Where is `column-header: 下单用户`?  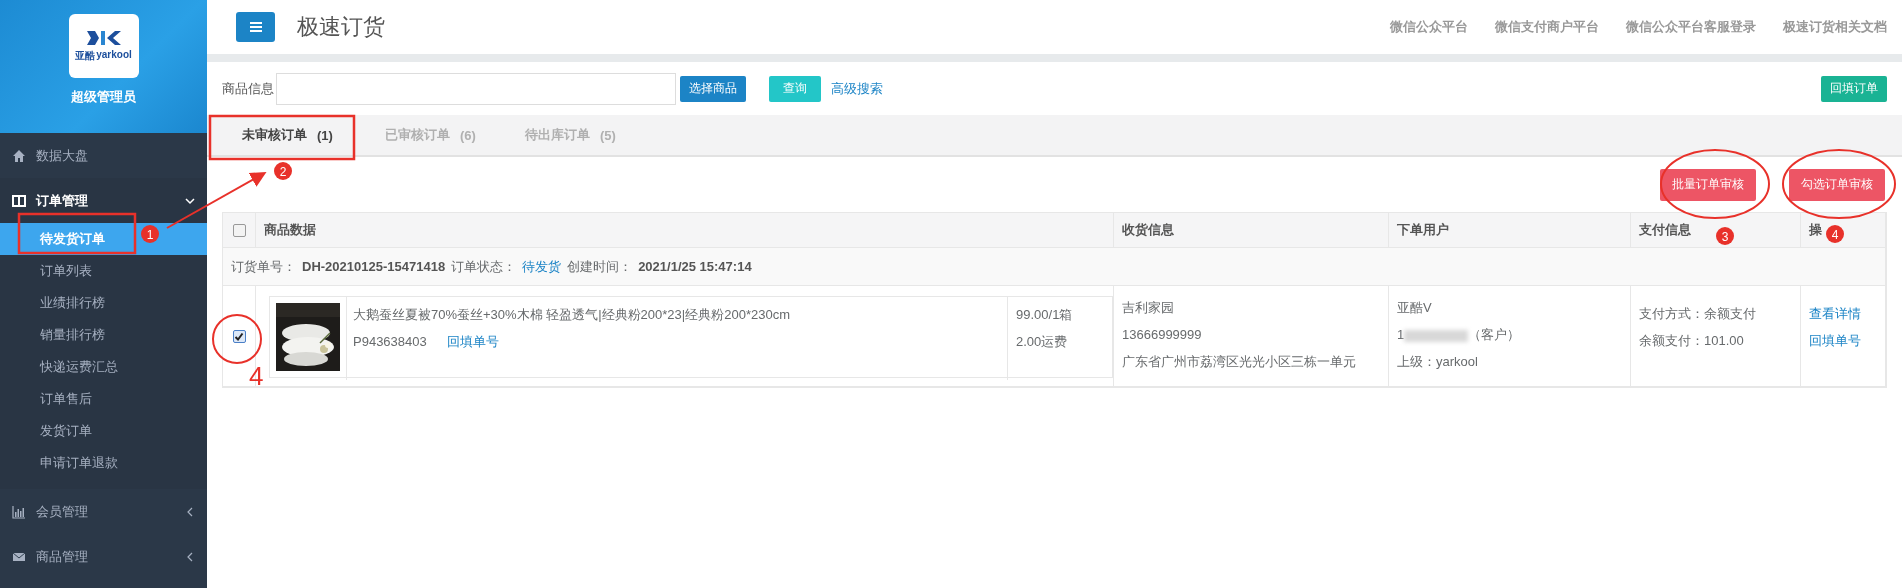 column-header: 下单用户 is located at coordinates (1510, 230).